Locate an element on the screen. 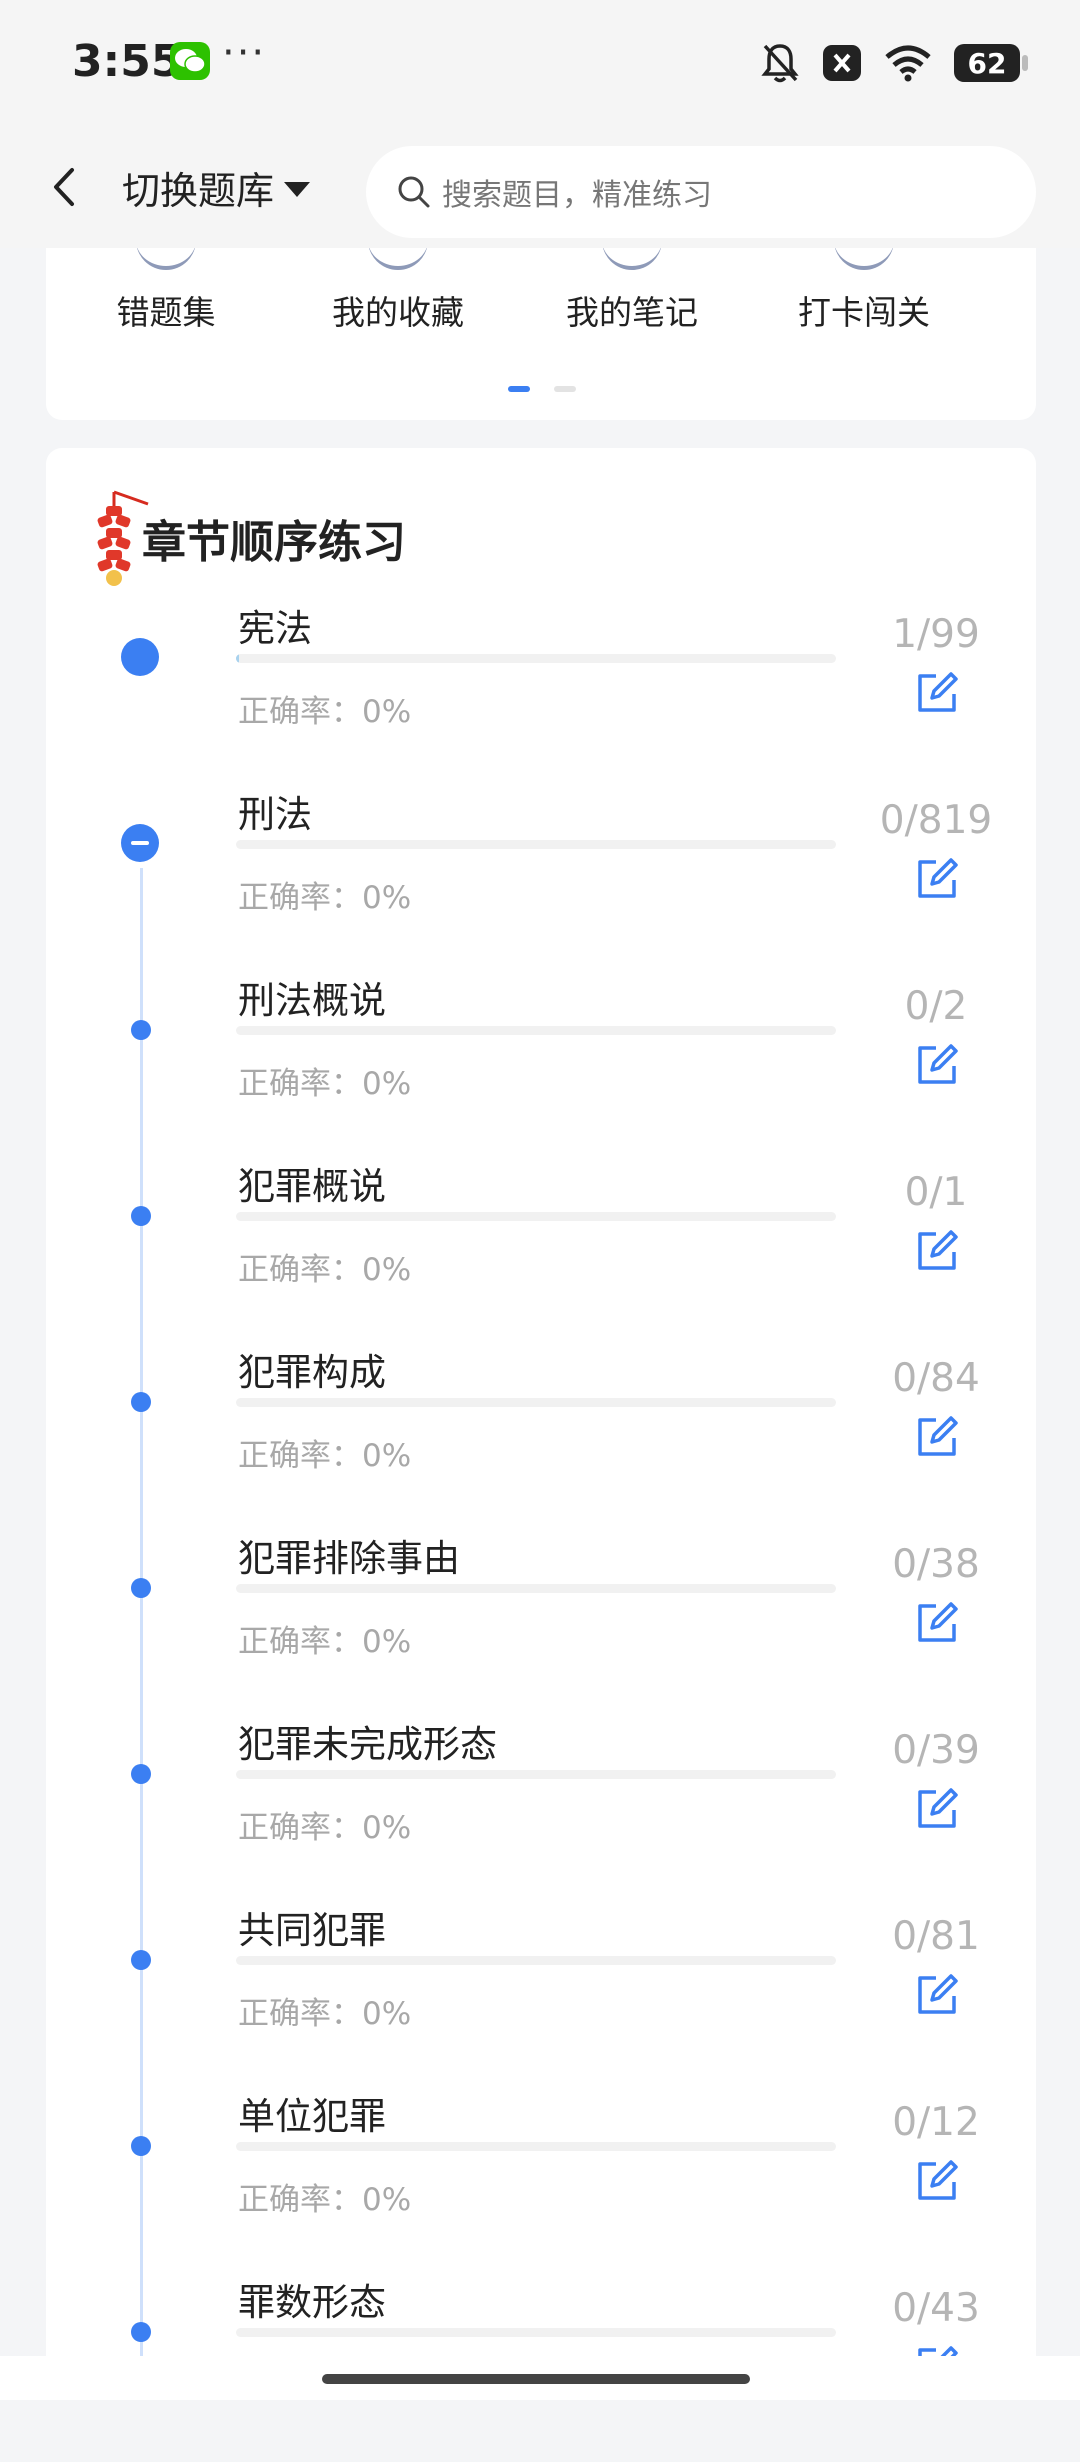 The width and height of the screenshot is (1080, 2462). chapter-progress-count: 0/2 is located at coordinates (936, 1006).